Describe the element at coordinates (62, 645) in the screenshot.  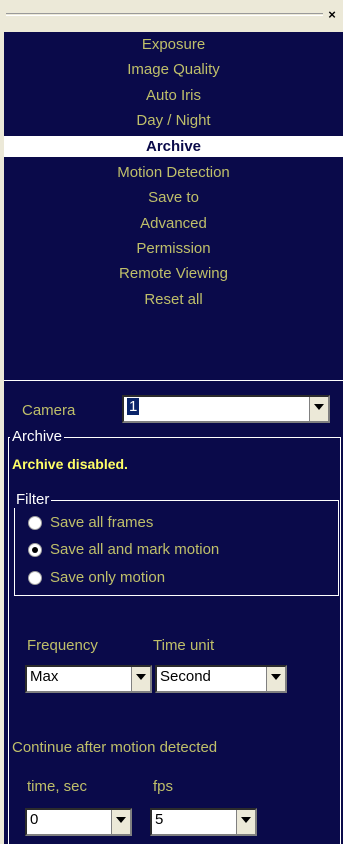
I see `frequency-label: Frequency` at that location.